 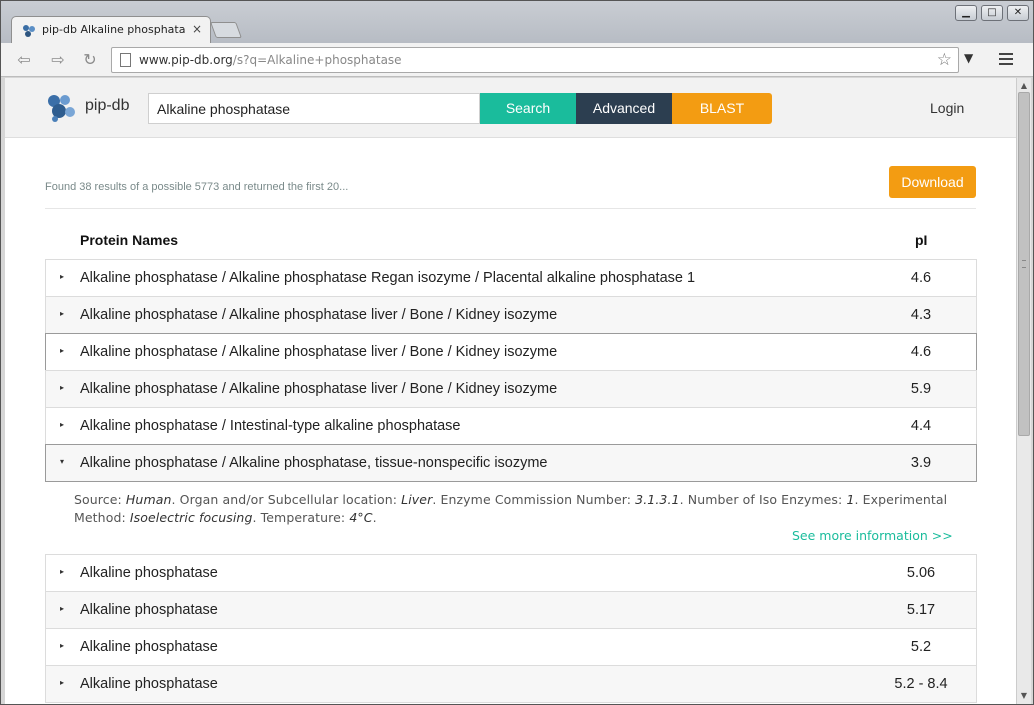 What do you see at coordinates (992, 13) in the screenshot?
I see `maximize-button: □` at bounding box center [992, 13].